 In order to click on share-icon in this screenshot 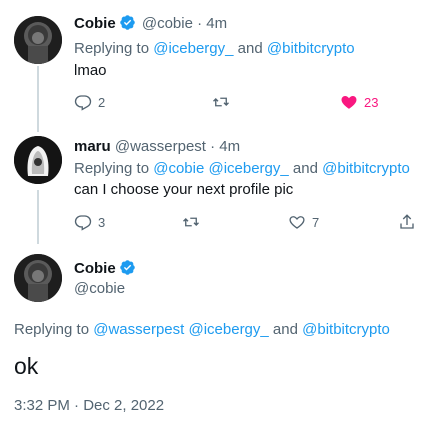, I will do `click(407, 221)`.